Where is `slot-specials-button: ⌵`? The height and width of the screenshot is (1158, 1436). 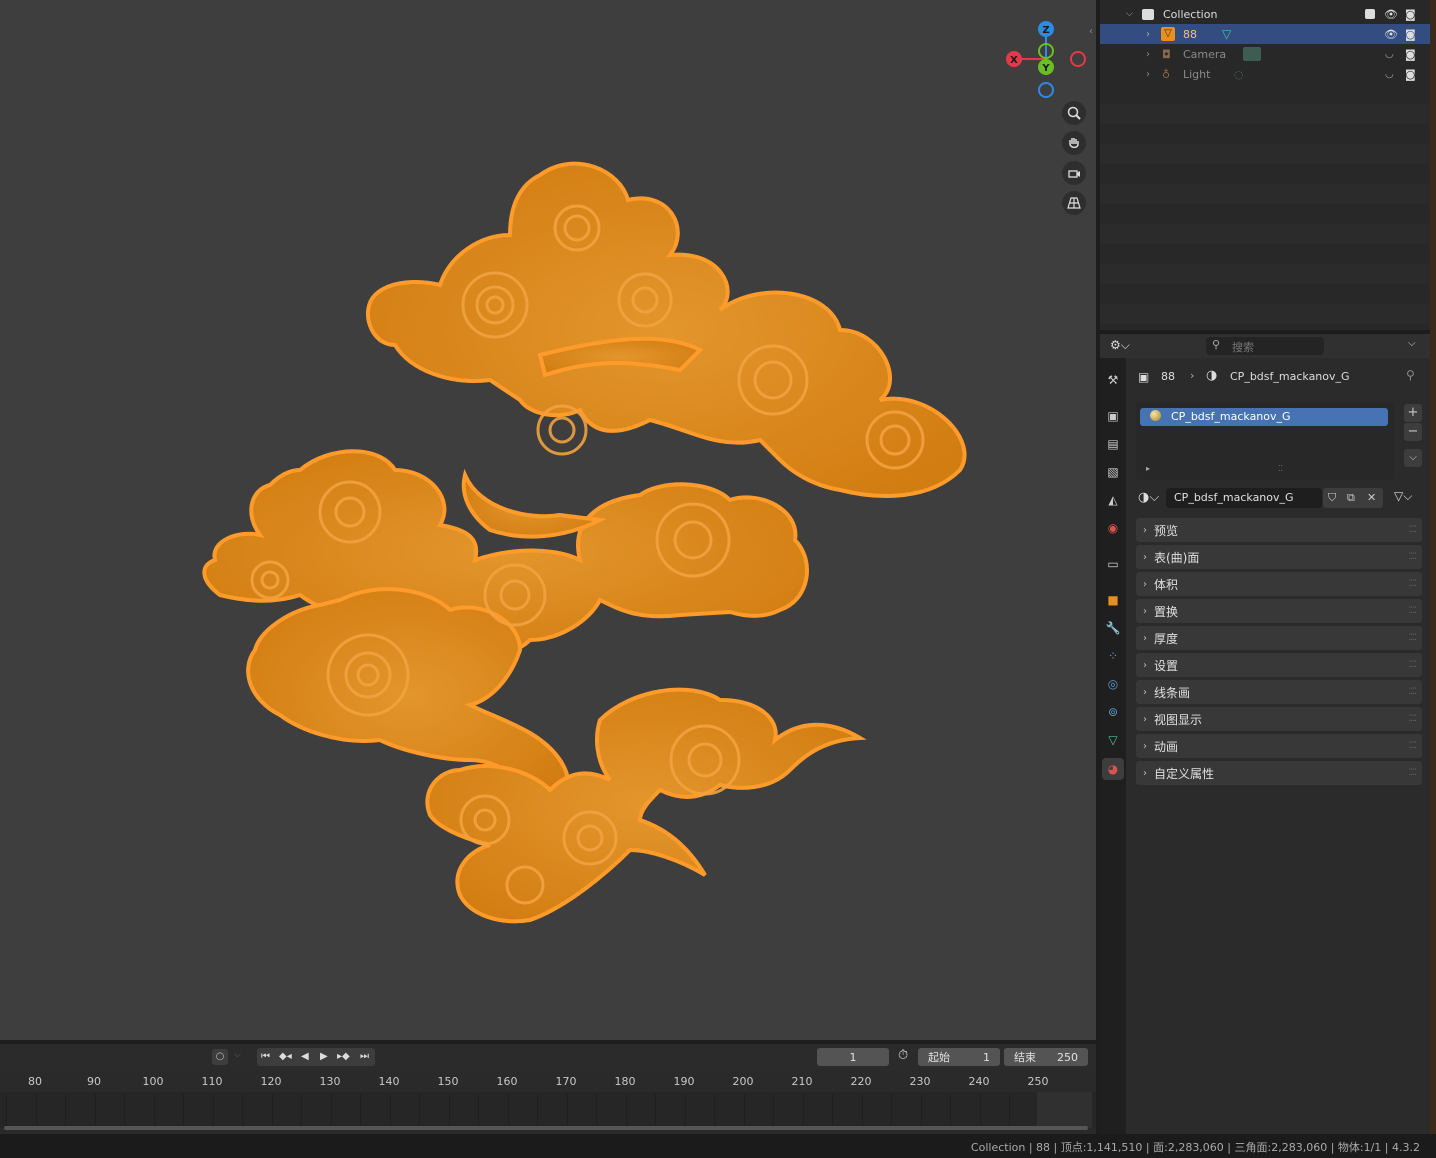 slot-specials-button: ⌵ is located at coordinates (1413, 458).